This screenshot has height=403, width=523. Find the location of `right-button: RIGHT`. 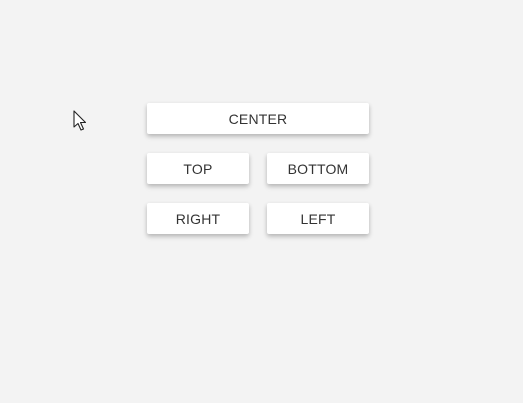

right-button: RIGHT is located at coordinates (198, 218).